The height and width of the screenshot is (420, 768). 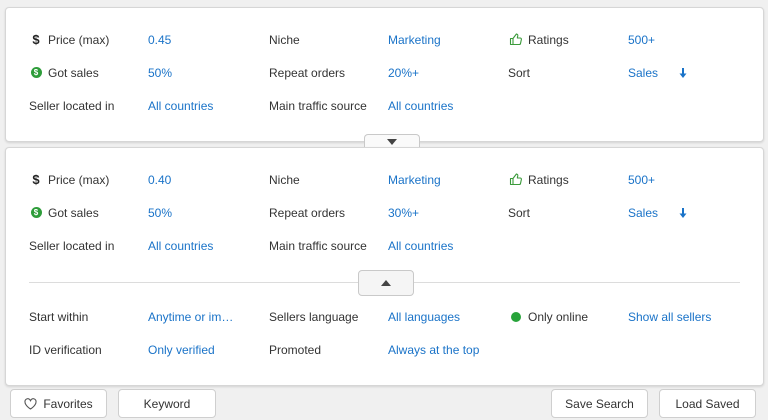 I want to click on repeat-orders-value-link: 20%+, so click(x=403, y=73).